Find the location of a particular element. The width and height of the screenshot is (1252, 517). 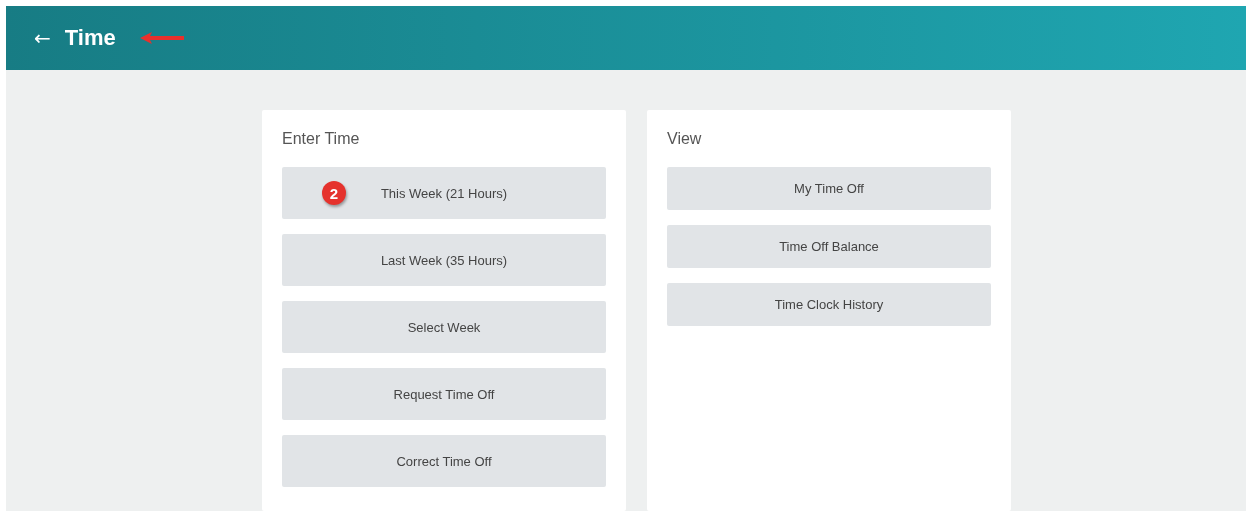

panel-title: View is located at coordinates (685, 139).